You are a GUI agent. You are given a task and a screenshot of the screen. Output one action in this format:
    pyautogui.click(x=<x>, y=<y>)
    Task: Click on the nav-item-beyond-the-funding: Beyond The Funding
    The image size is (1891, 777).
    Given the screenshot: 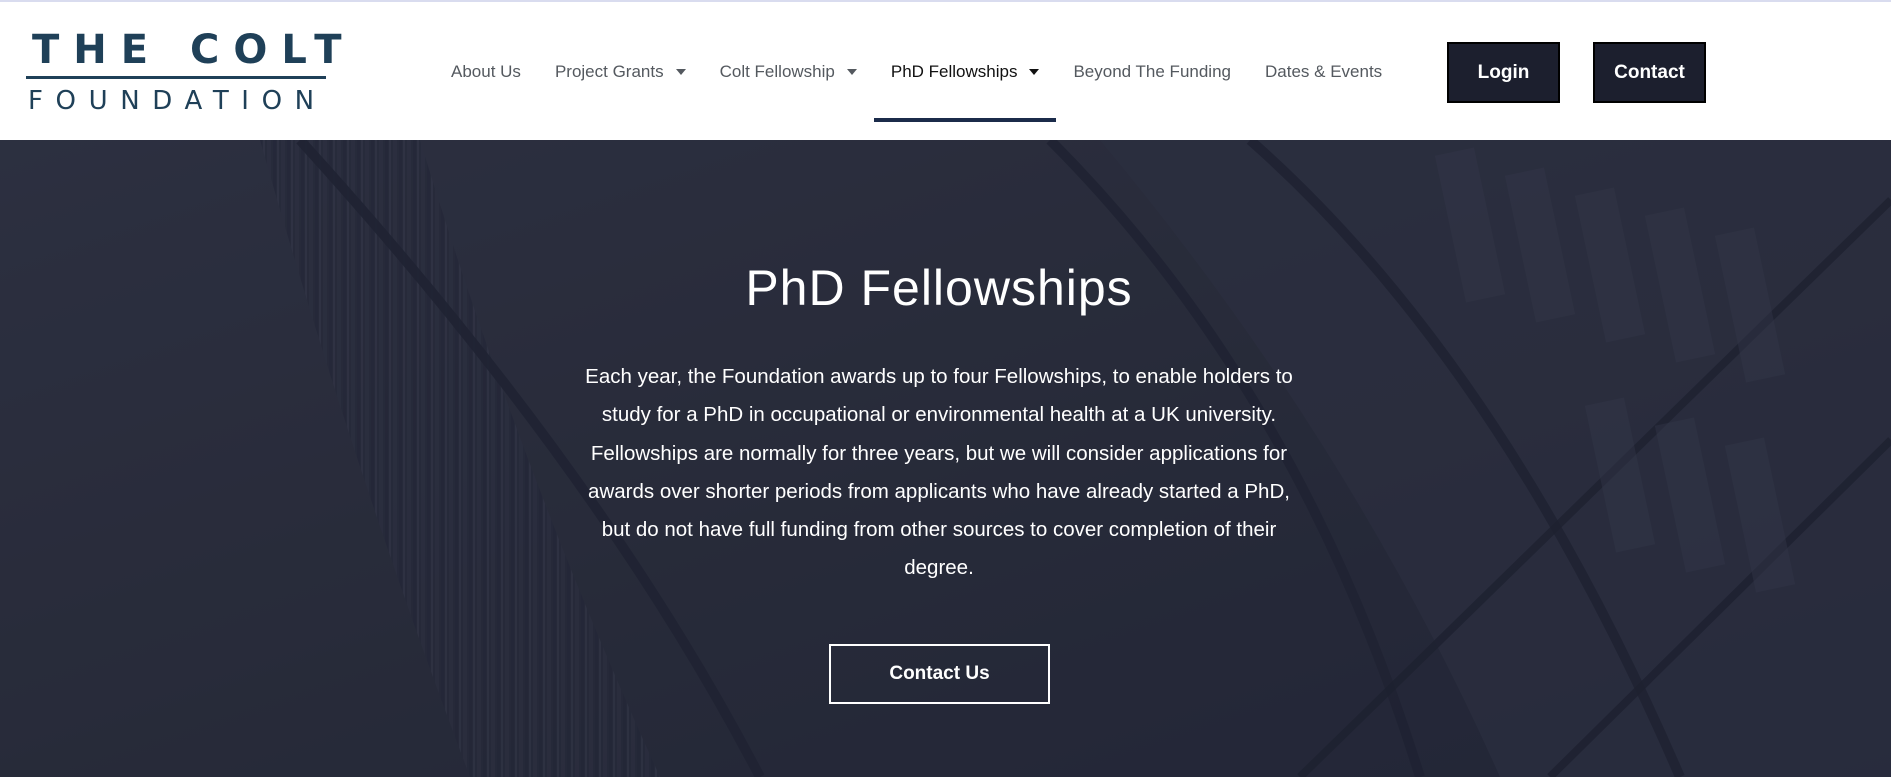 What is the action you would take?
    pyautogui.click(x=1152, y=72)
    